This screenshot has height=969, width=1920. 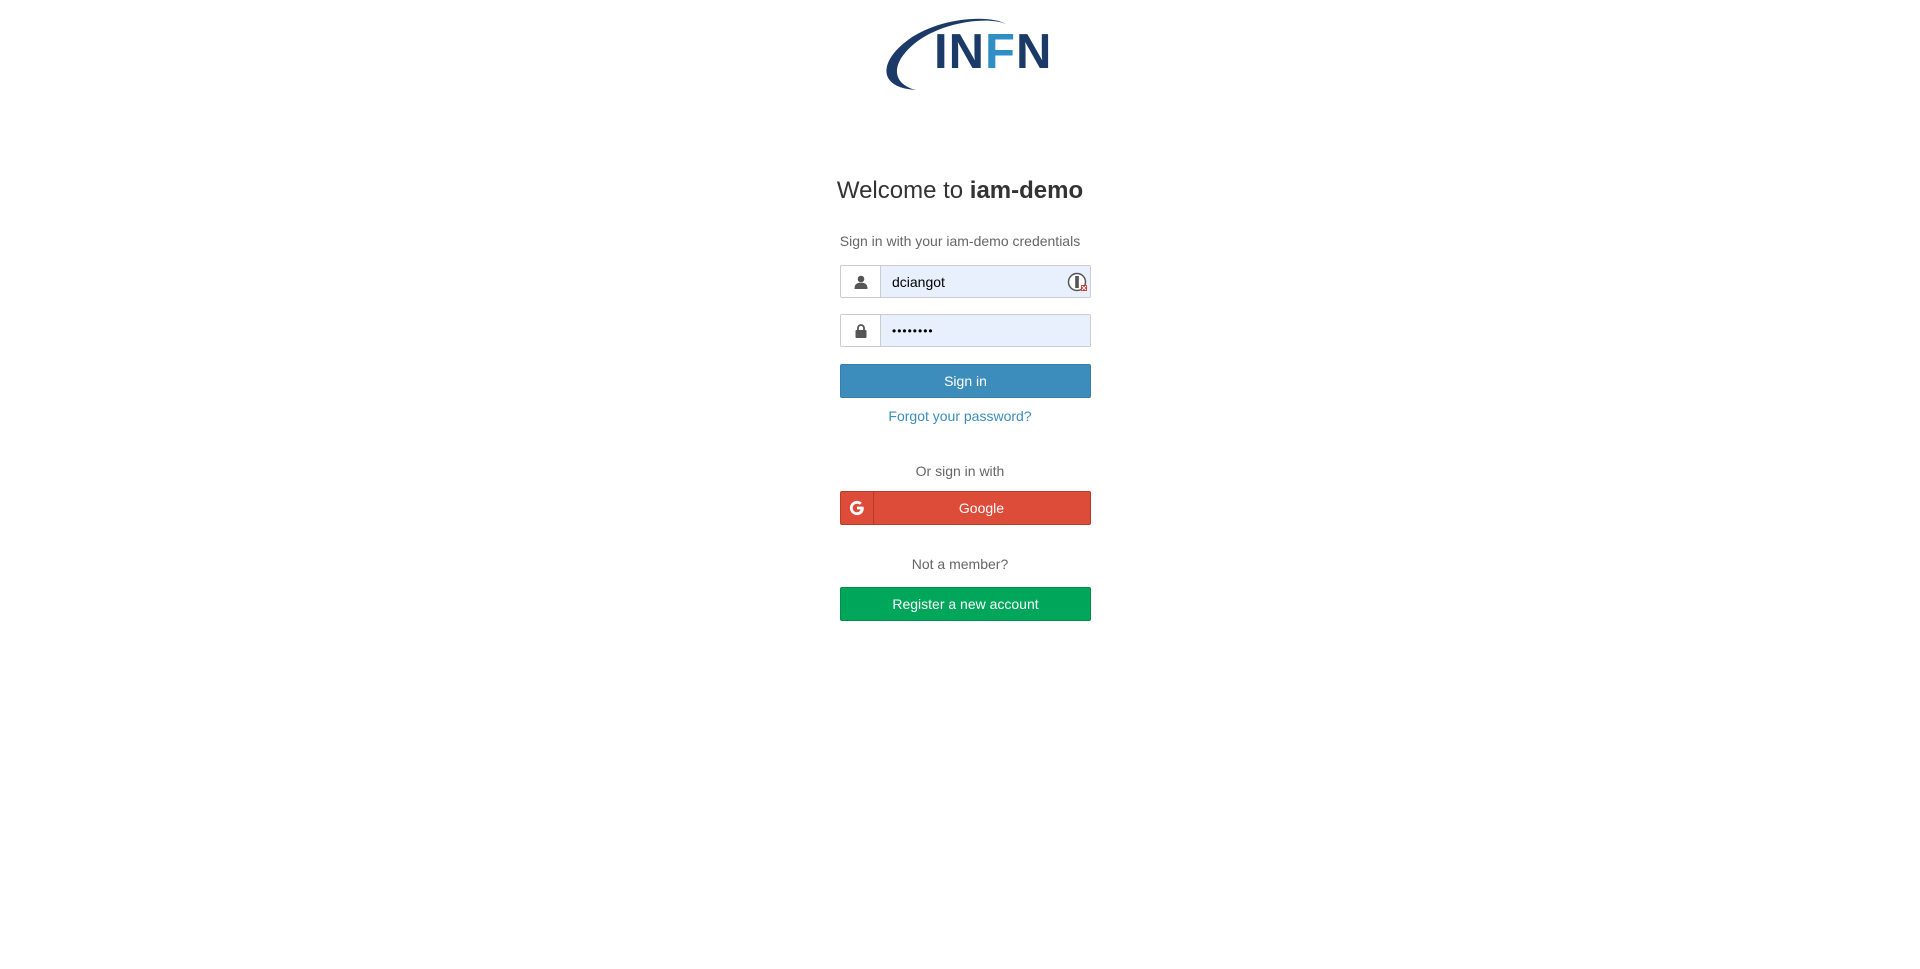 What do you see at coordinates (981, 508) in the screenshot?
I see `google-button-label: Google` at bounding box center [981, 508].